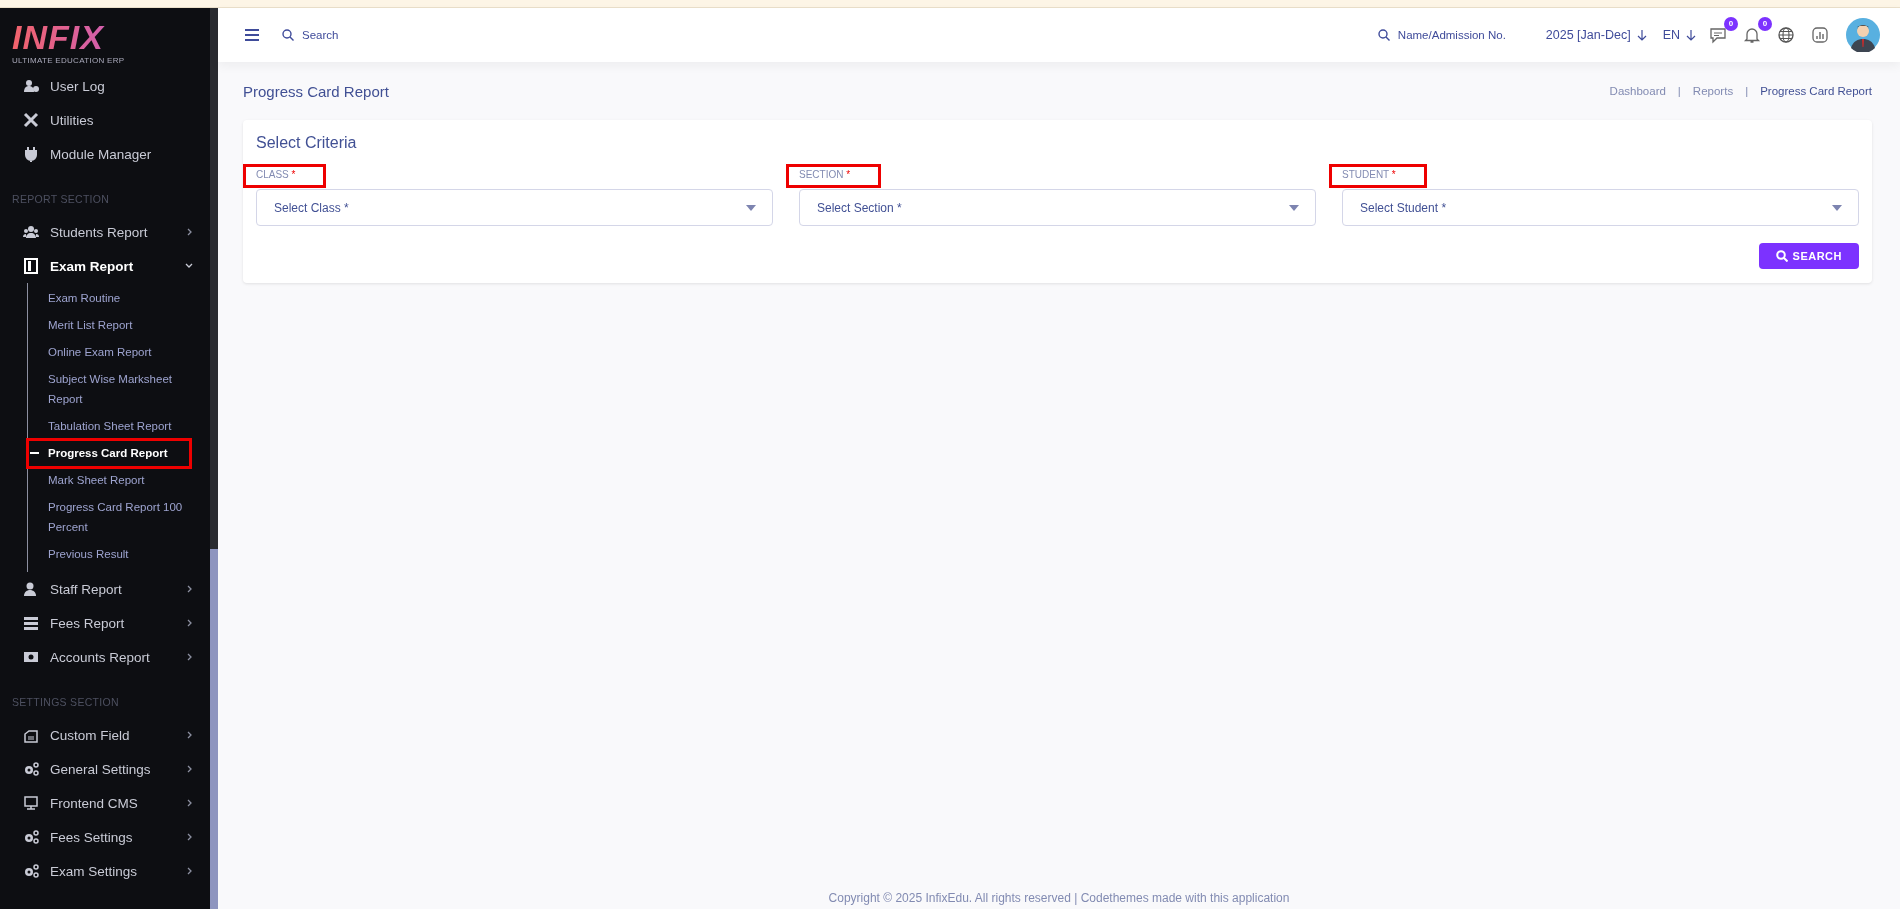 The width and height of the screenshot is (1900, 909). Describe the element at coordinates (105, 232) in the screenshot. I see `sidebar-item: Students Report` at that location.